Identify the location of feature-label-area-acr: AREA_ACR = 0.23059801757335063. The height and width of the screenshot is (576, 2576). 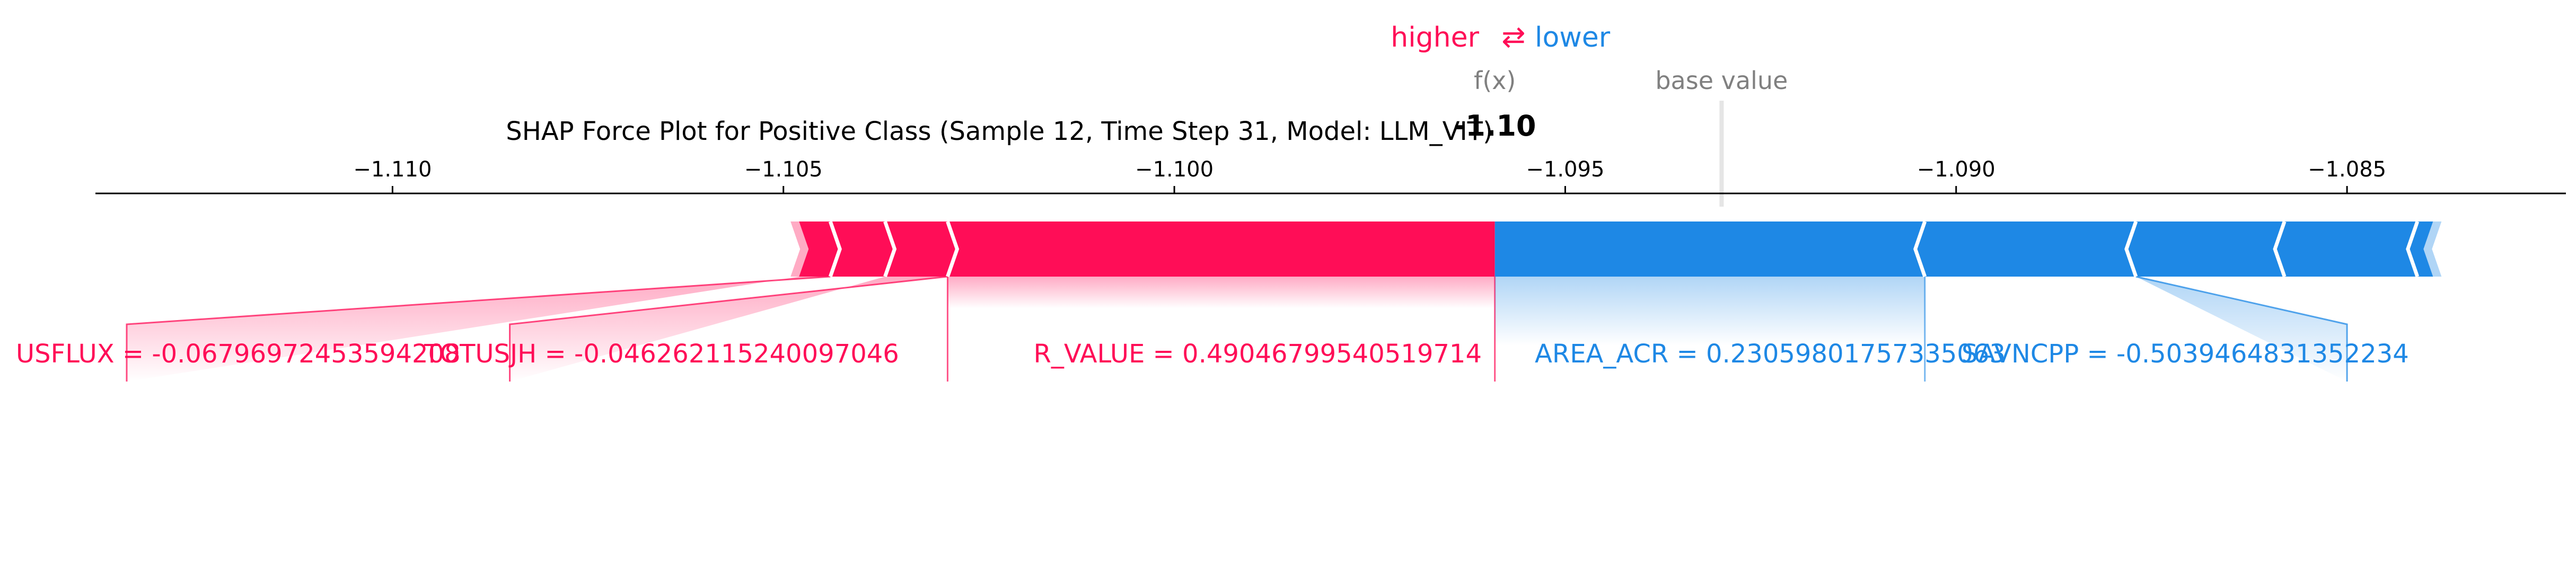
(1770, 354).